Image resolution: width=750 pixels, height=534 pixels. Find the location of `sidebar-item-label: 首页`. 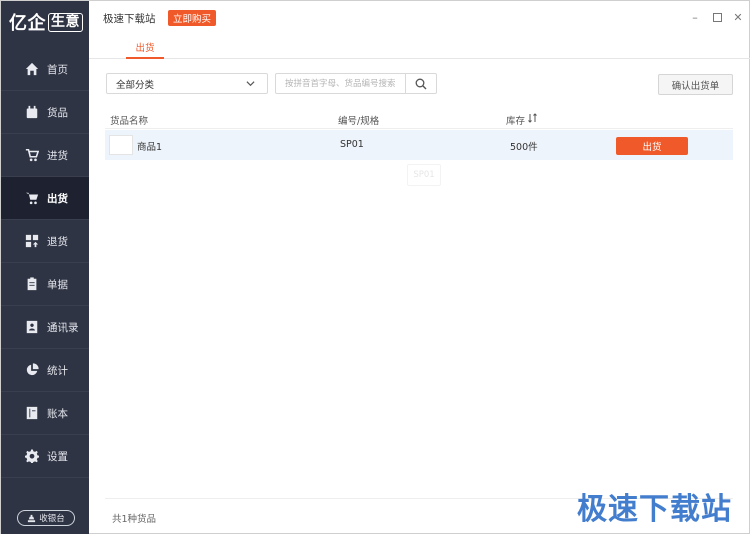

sidebar-item-label: 首页 is located at coordinates (57, 69).